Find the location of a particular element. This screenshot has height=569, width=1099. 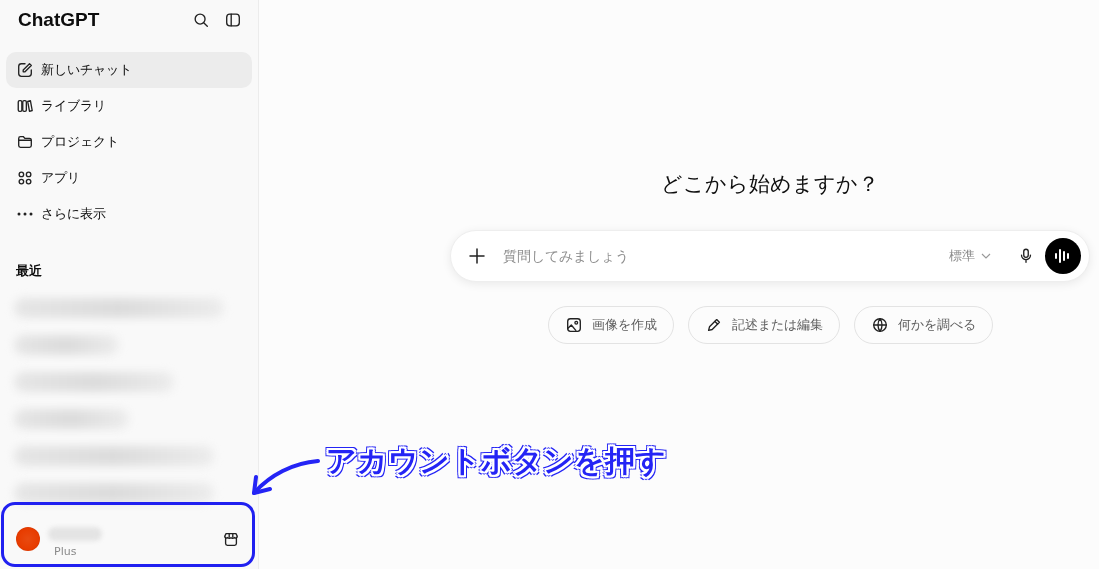

page-heading: どこから始めますか？ is located at coordinates (770, 184).